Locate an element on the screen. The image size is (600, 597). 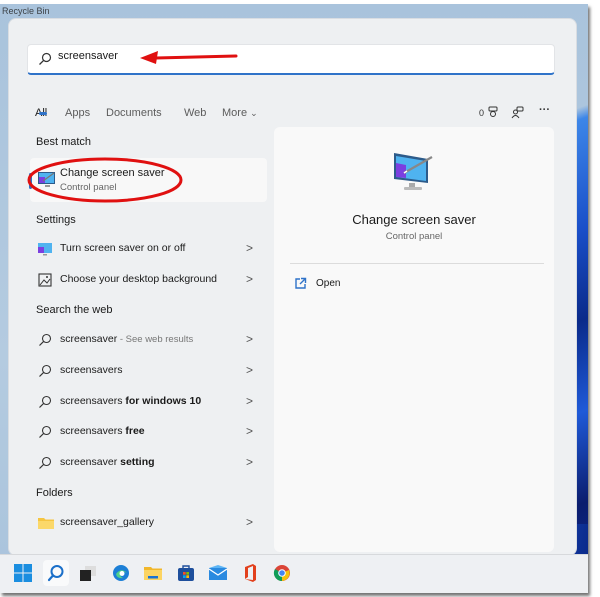
folder-item-label: screensaver_gallery is located at coordinates (107, 522).